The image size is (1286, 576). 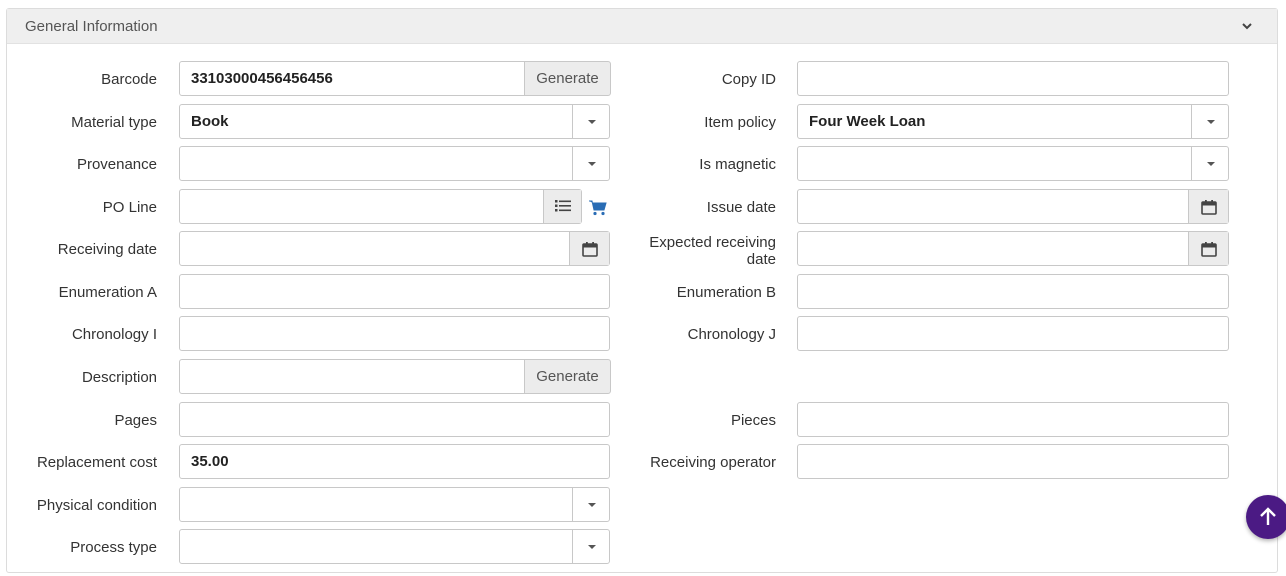 What do you see at coordinates (210, 121) in the screenshot?
I see `material-type-value: Book` at bounding box center [210, 121].